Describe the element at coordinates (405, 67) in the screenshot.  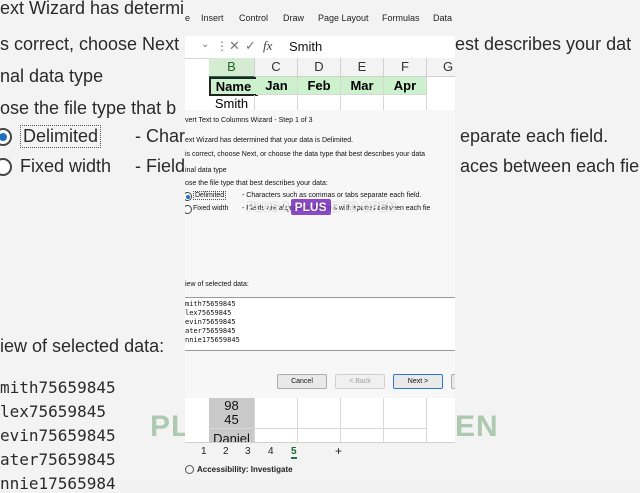
I see `column-header-f: F` at that location.